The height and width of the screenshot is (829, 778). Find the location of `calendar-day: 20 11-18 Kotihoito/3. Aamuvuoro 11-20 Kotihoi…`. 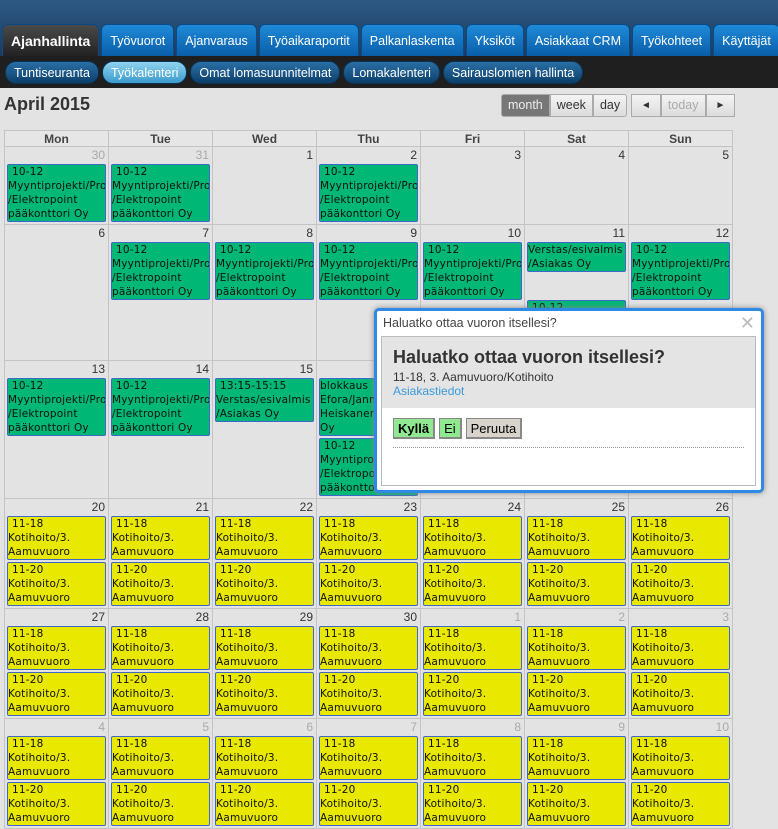

calendar-day: 20 11-18 Kotihoito/3. Aamuvuoro 11-20 Kotihoi… is located at coordinates (56, 553).